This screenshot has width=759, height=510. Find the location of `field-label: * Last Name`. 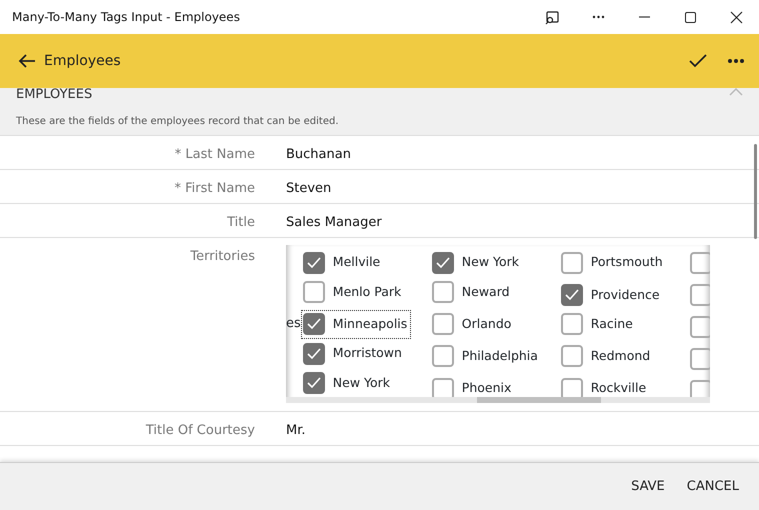

field-label: * Last Name is located at coordinates (214, 155).